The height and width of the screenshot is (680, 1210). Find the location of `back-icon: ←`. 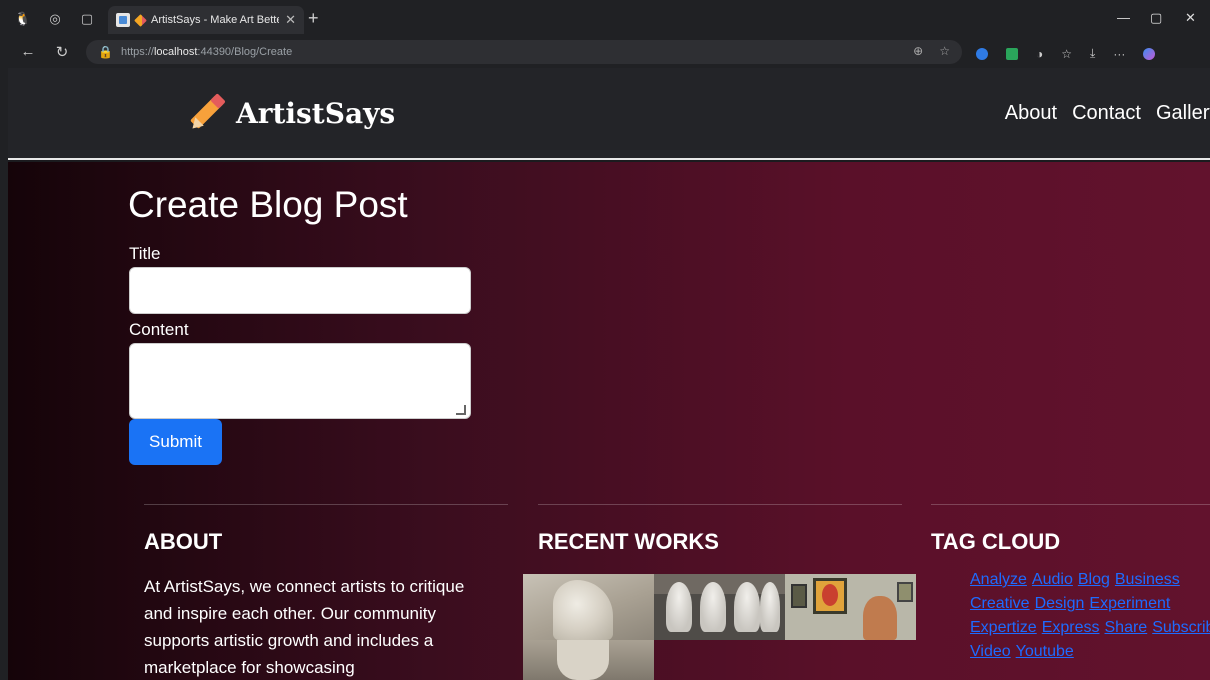

back-icon: ← is located at coordinates (28, 51).